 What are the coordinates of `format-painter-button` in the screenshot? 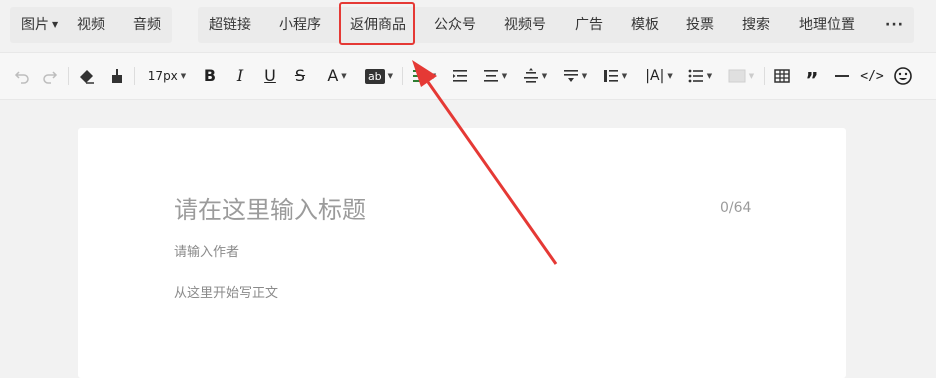 It's located at (117, 76).